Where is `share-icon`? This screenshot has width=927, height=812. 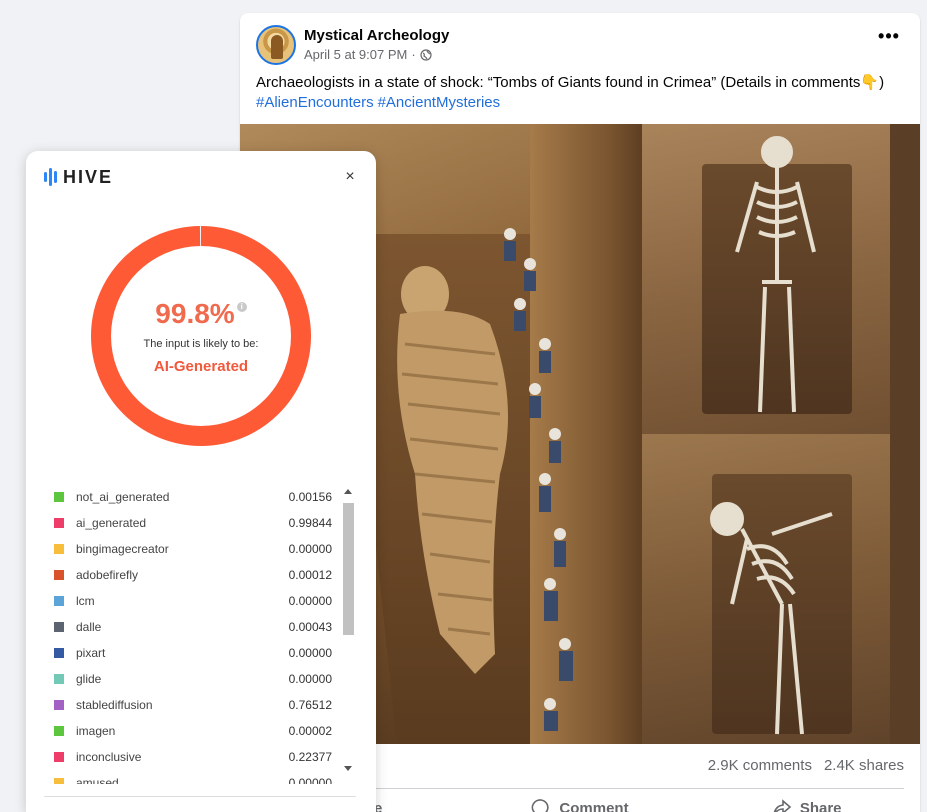
share-icon is located at coordinates (782, 805).